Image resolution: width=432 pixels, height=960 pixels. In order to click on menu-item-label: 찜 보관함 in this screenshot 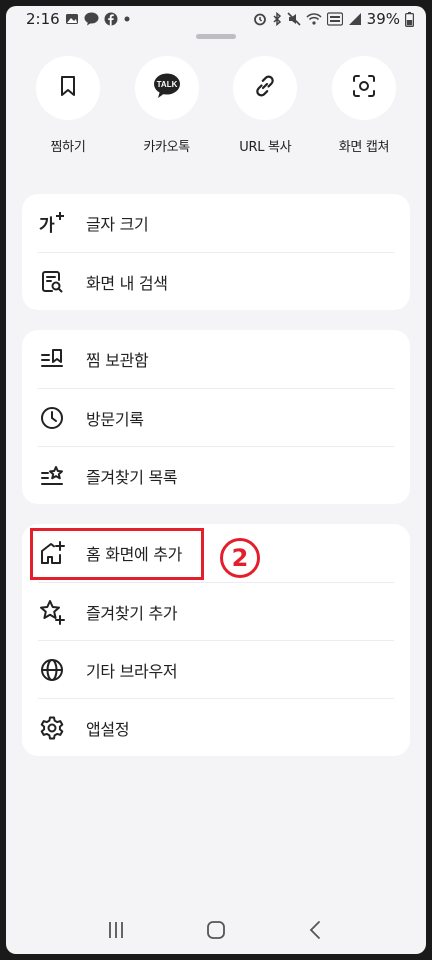, I will do `click(117, 360)`.